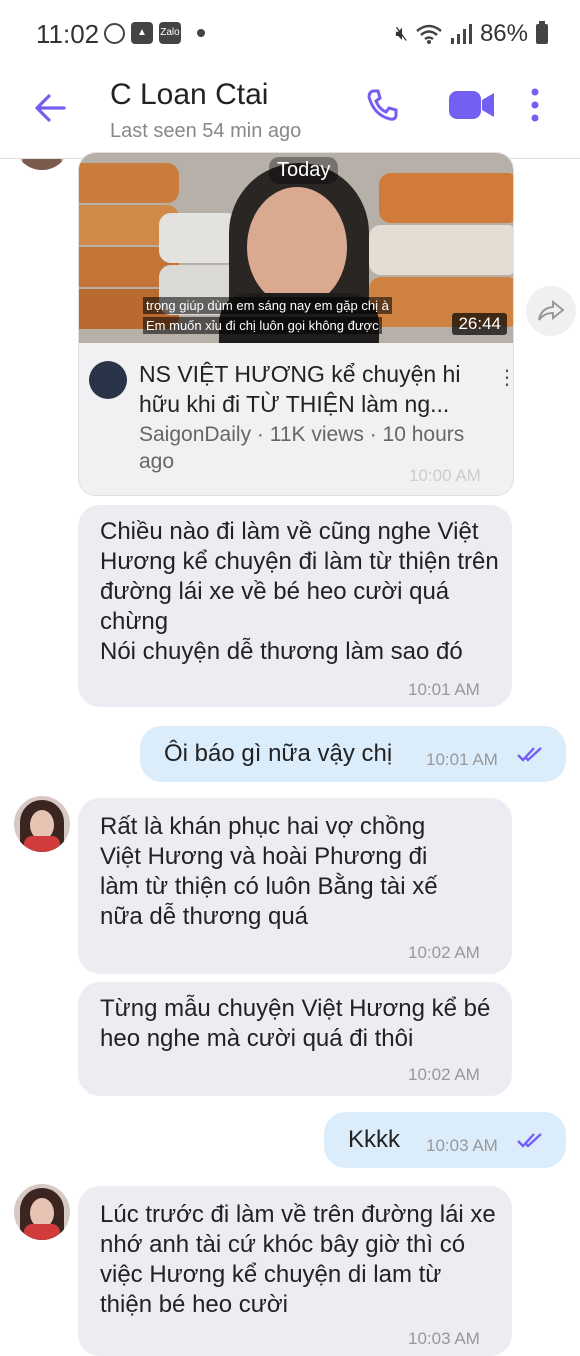 The width and height of the screenshot is (580, 1356). What do you see at coordinates (290, 33) in the screenshot?
I see `status-bar: 11:02 ▲ Zalo 🔇︎ 86%` at bounding box center [290, 33].